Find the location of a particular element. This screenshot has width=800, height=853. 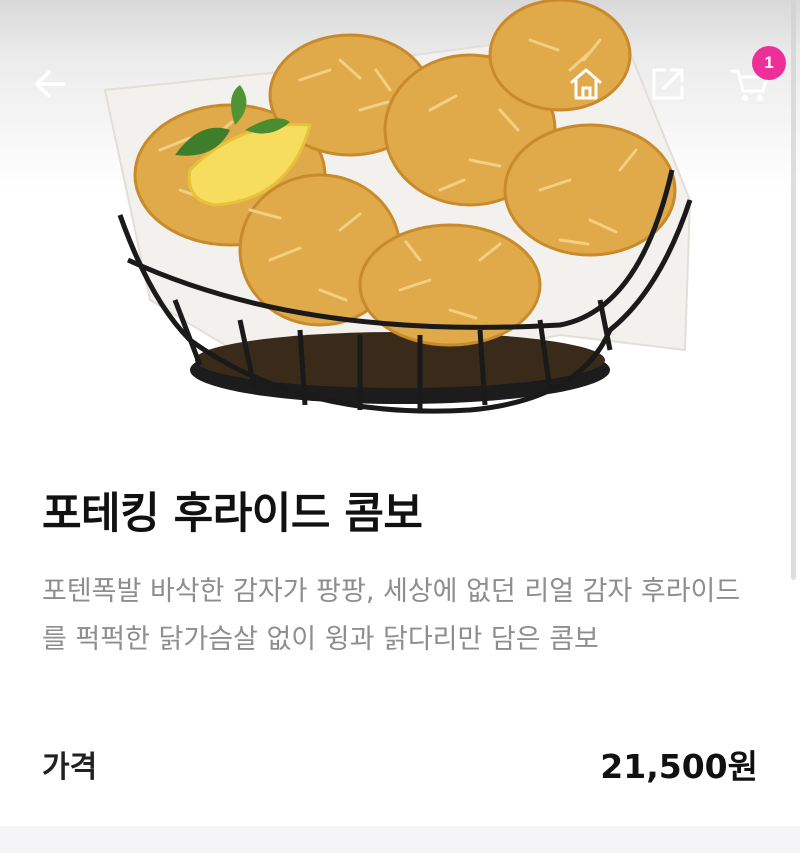

price-row: 가격 21,500원 is located at coordinates (400, 764).